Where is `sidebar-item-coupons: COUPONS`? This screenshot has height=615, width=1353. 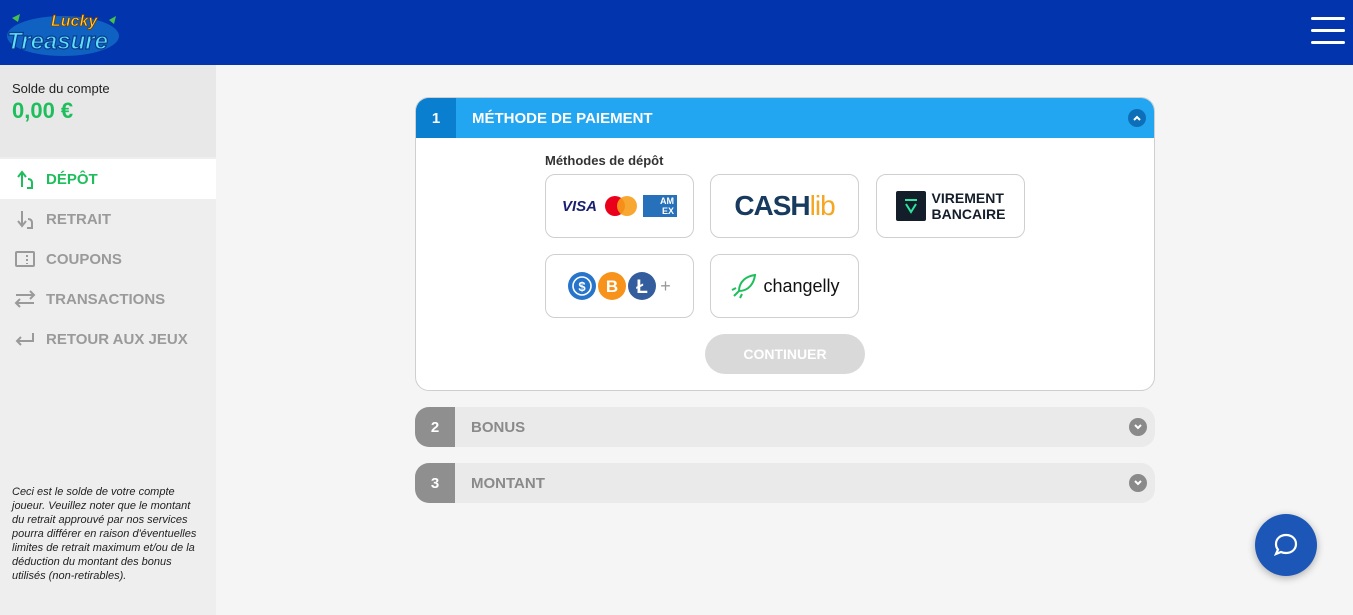
sidebar-item-coupons: COUPONS is located at coordinates (108, 259).